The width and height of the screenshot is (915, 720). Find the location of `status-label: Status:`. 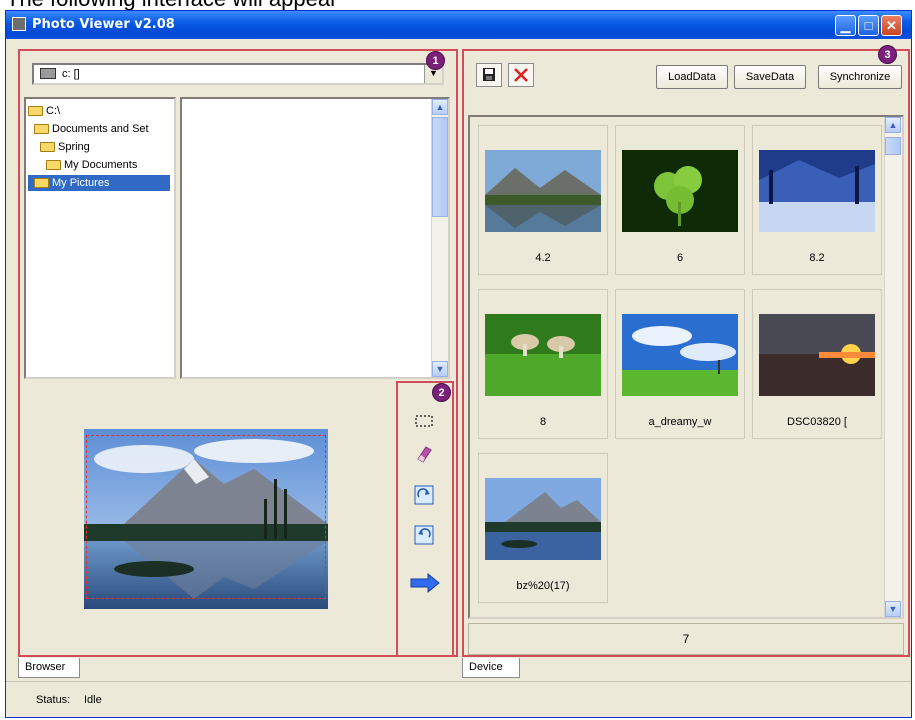

status-label: Status: is located at coordinates (53, 700).